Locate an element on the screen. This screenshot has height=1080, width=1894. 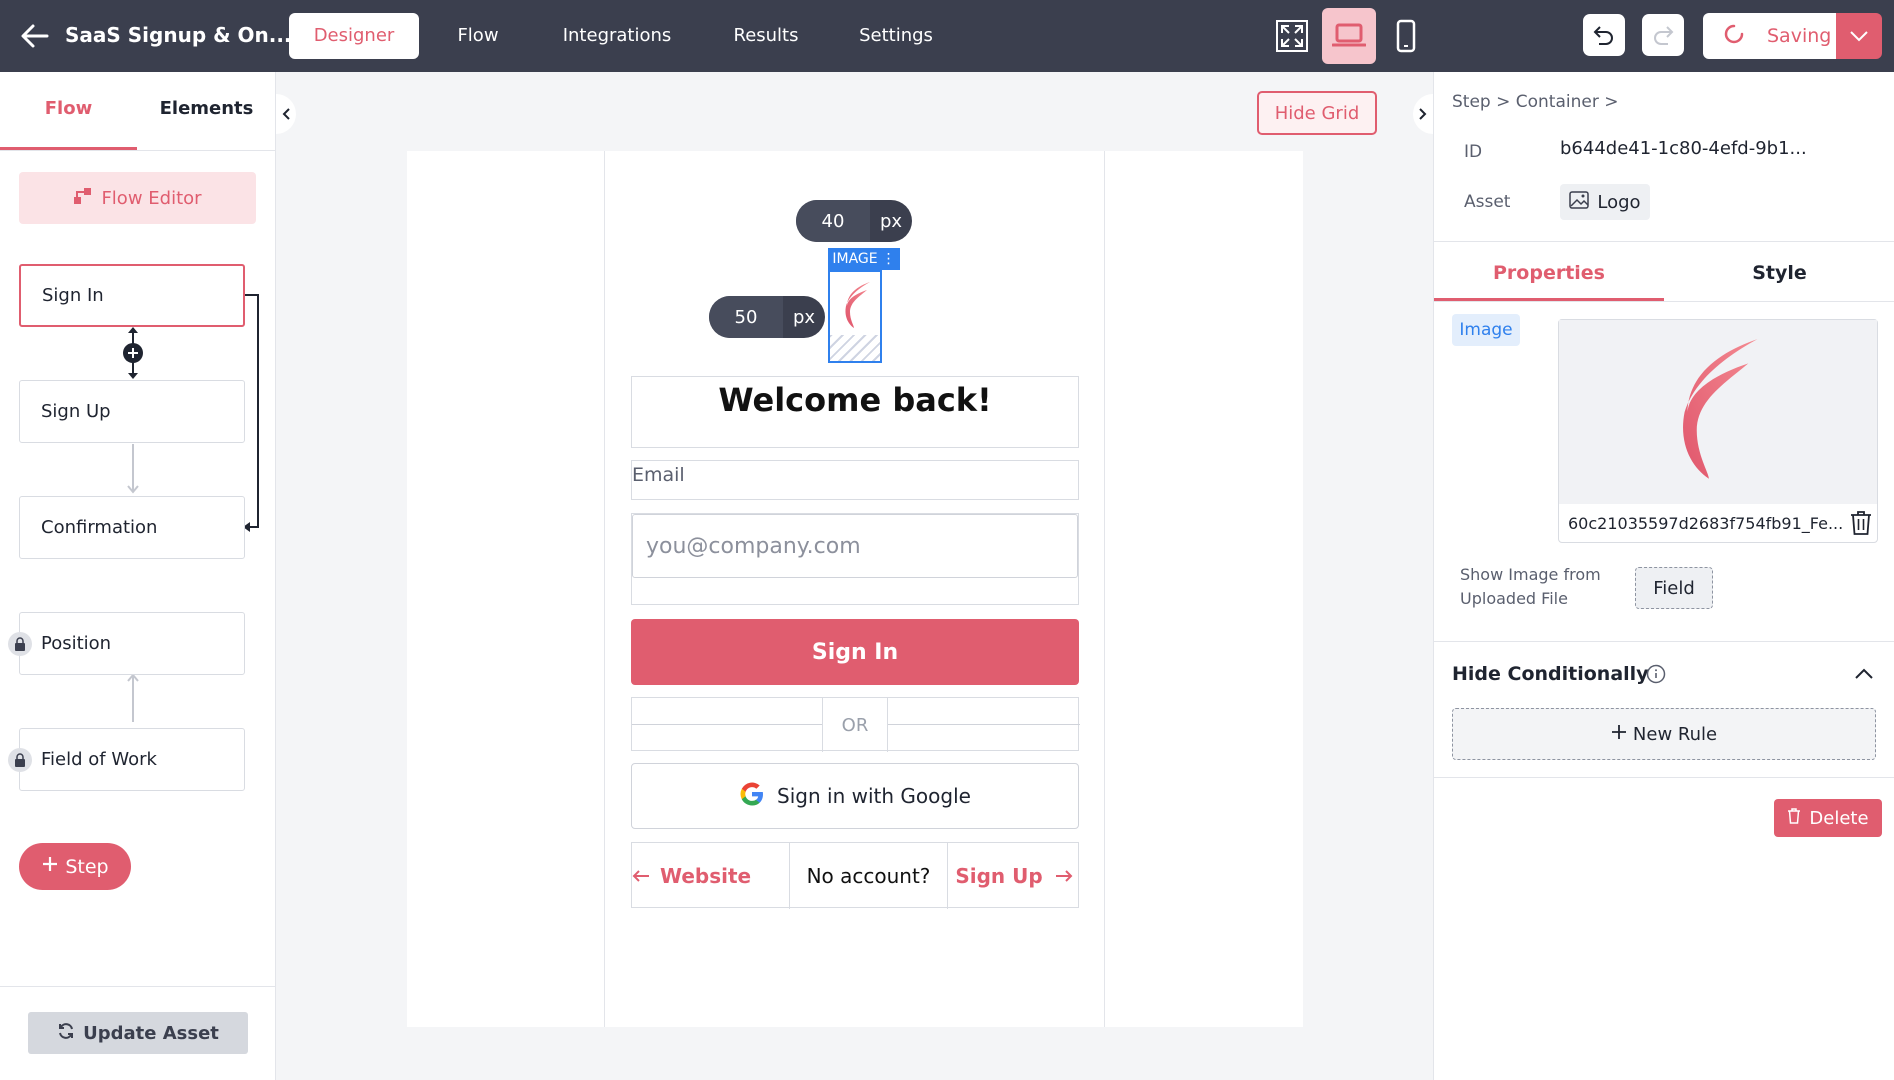
update-asset-label: Update Asset is located at coordinates (151, 1033).